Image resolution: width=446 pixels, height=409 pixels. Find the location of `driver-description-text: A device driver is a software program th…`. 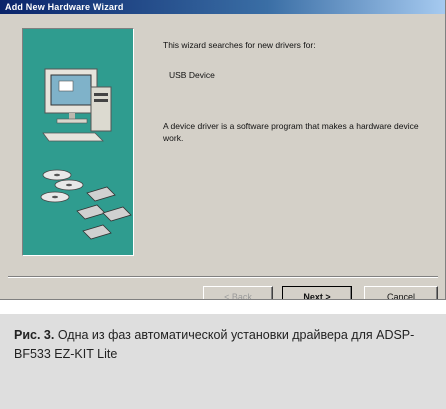

driver-description-text: A device driver is a software program th… is located at coordinates (291, 132).